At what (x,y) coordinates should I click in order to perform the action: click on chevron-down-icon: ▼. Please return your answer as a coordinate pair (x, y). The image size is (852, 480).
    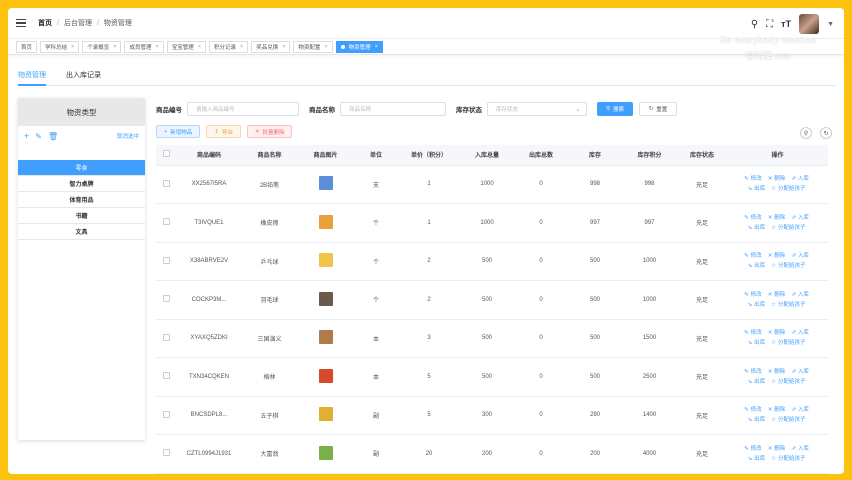
    Looking at the image, I should click on (830, 24).